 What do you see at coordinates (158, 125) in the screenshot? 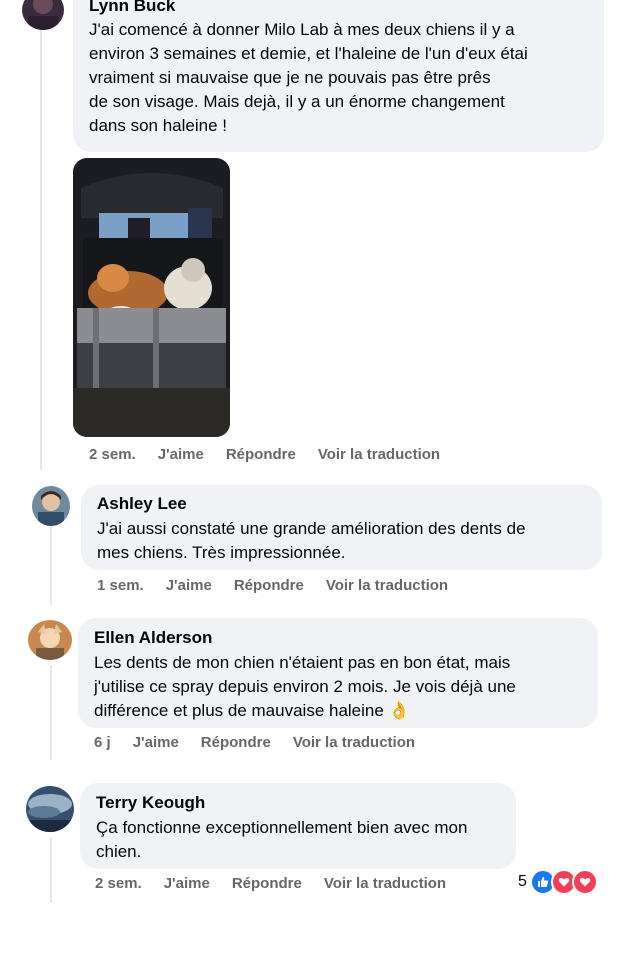
I see `comment-text: dans son haleine !` at bounding box center [158, 125].